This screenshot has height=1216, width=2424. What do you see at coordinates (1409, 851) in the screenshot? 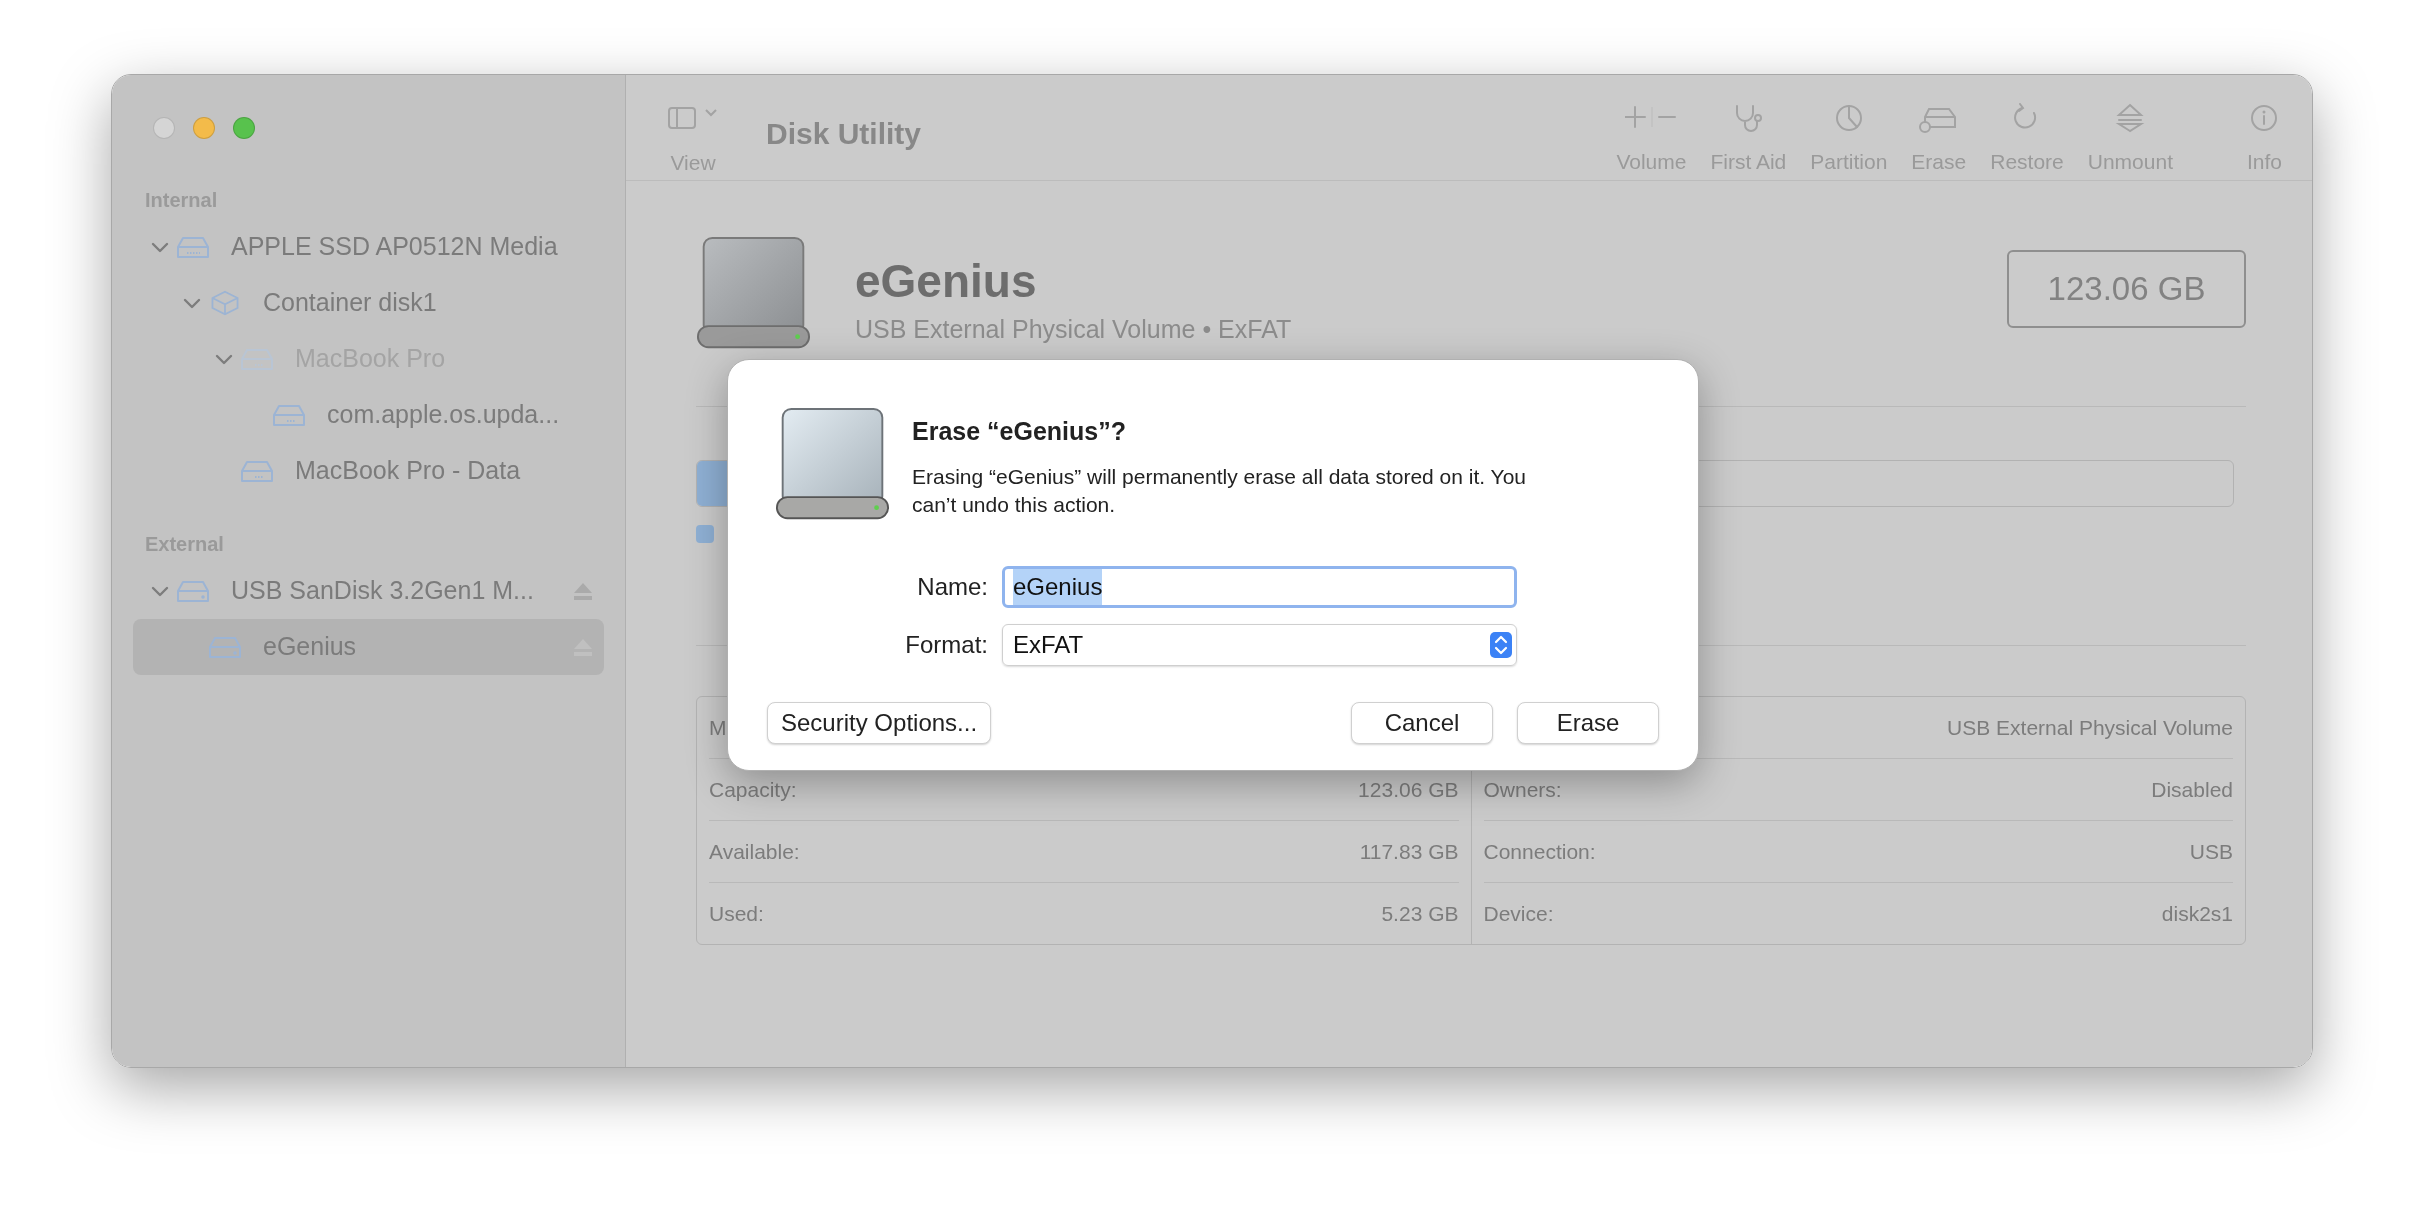
I see `info-value: 117.83 GB` at bounding box center [1409, 851].